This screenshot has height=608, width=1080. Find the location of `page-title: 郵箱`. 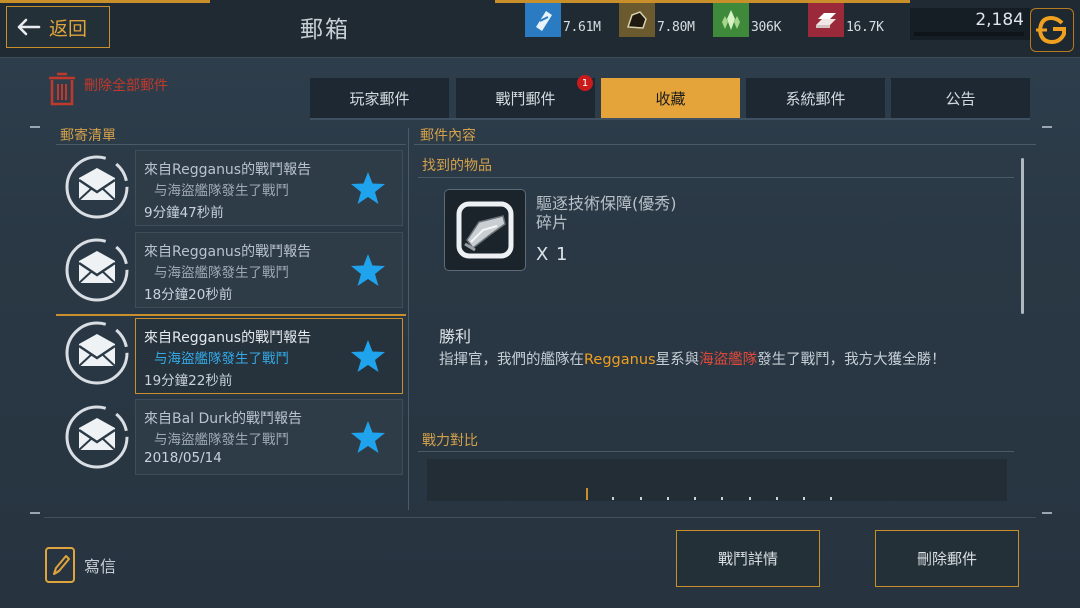

page-title: 郵箱 is located at coordinates (325, 30).